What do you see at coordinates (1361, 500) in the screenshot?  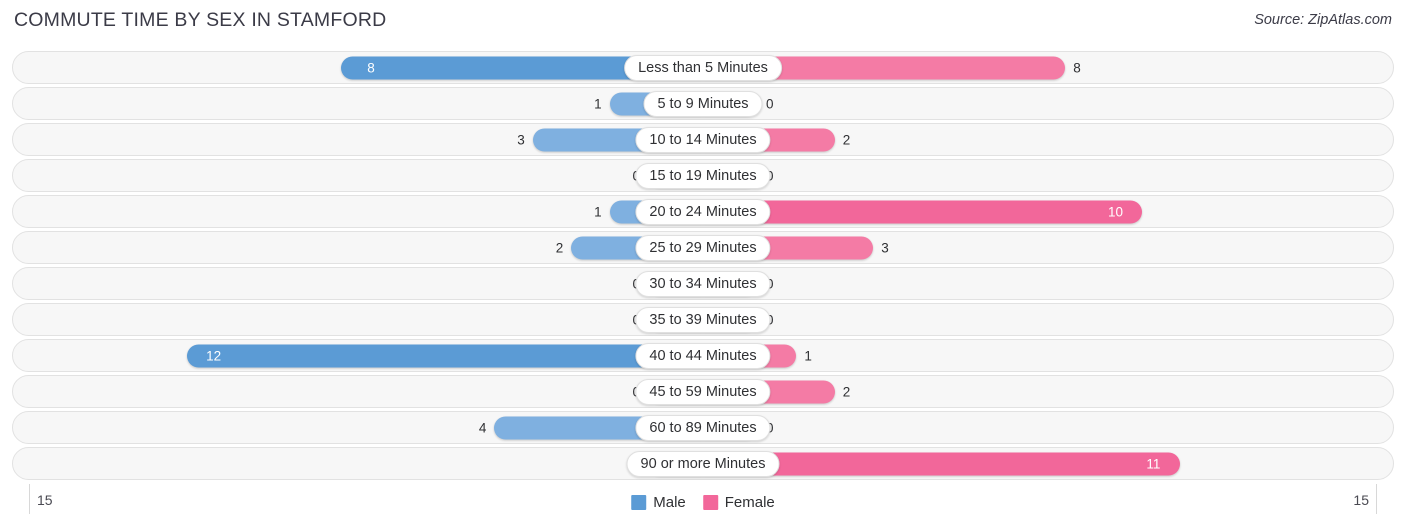 I see `axis-label-right: 15` at bounding box center [1361, 500].